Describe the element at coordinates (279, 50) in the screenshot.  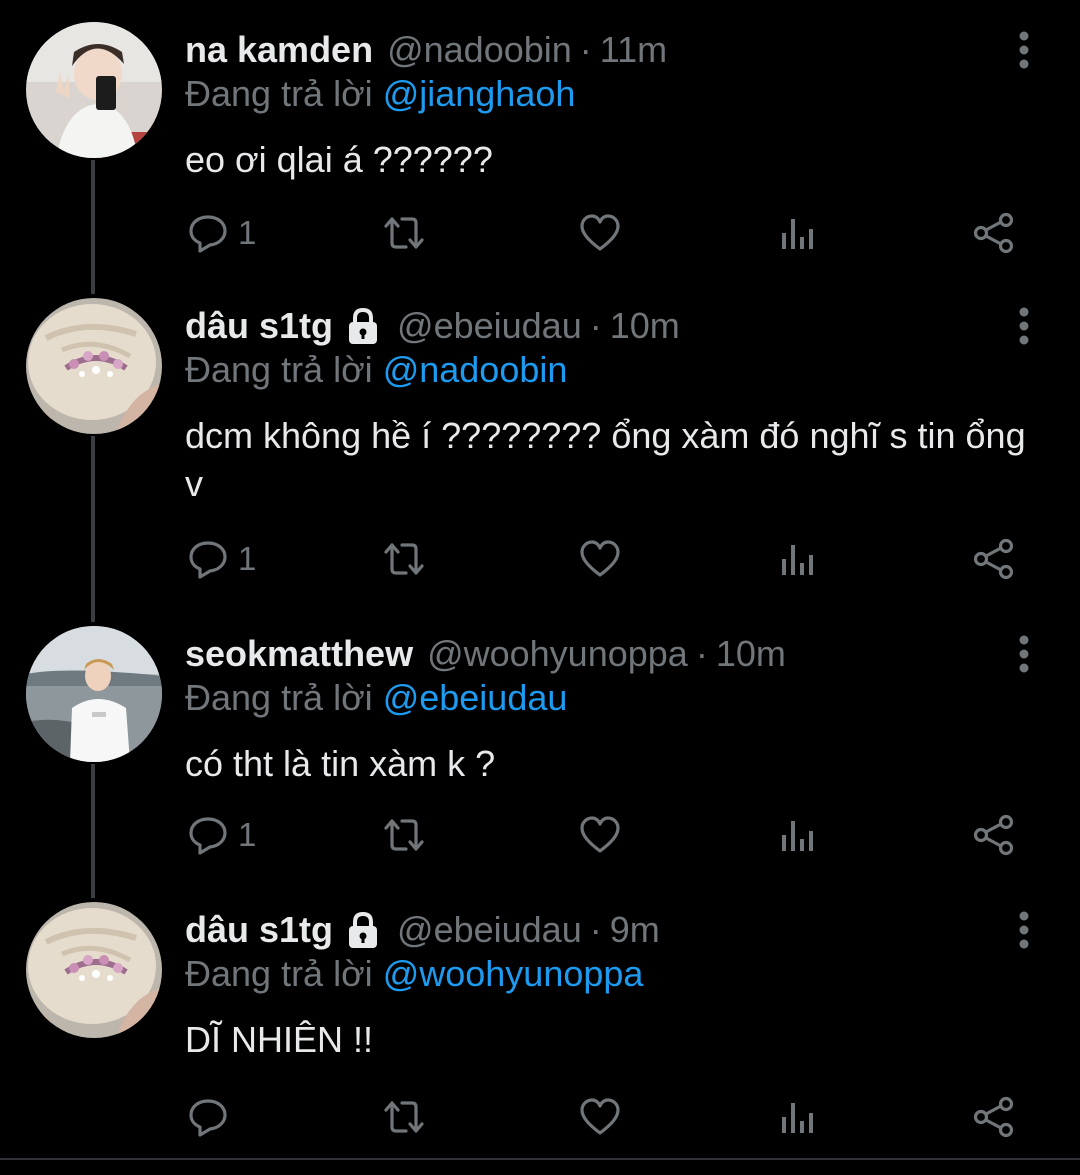
I see `display-name: na kamden` at that location.